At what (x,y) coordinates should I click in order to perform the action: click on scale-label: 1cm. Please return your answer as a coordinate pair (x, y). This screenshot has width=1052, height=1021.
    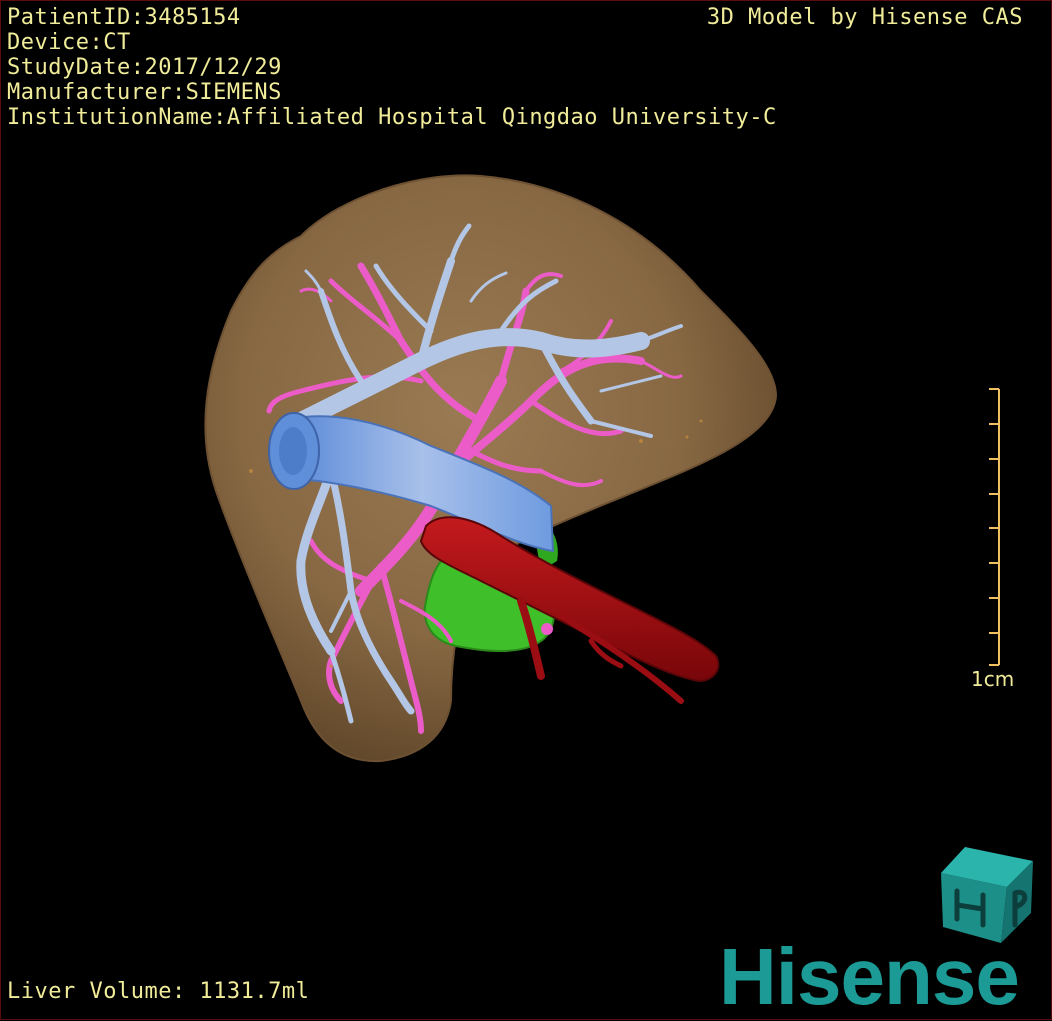
    Looking at the image, I should click on (993, 679).